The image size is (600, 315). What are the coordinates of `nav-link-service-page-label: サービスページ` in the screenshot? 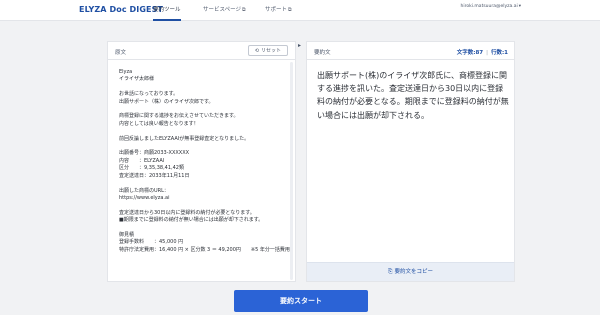 It's located at (222, 10).